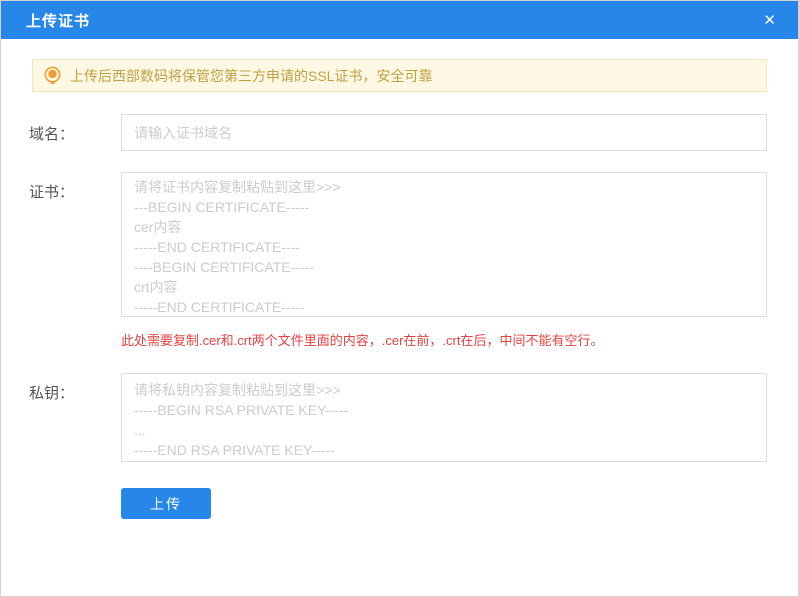  I want to click on private-key-label: 私钥：, so click(52, 393).